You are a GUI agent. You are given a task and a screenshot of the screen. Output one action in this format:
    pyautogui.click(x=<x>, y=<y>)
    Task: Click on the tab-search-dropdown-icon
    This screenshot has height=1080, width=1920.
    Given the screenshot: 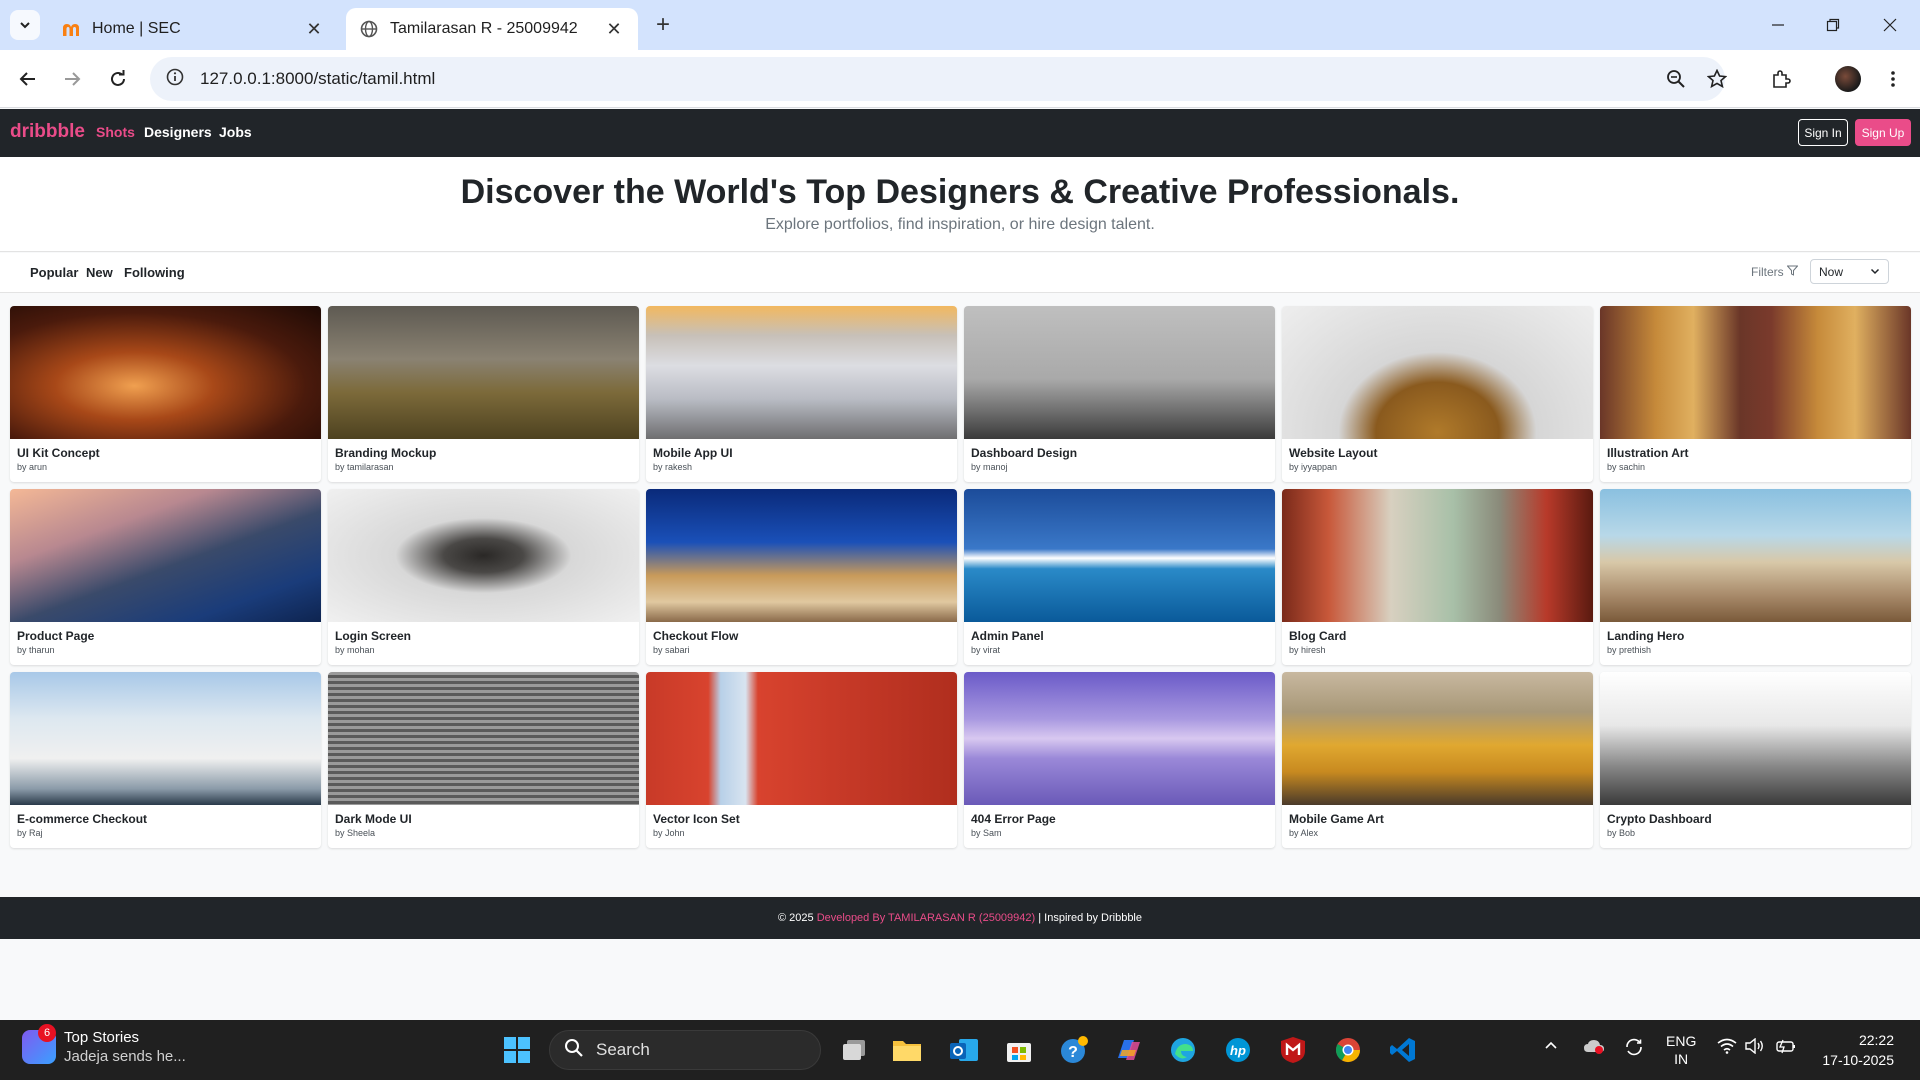 What is the action you would take?
    pyautogui.click(x=25, y=25)
    